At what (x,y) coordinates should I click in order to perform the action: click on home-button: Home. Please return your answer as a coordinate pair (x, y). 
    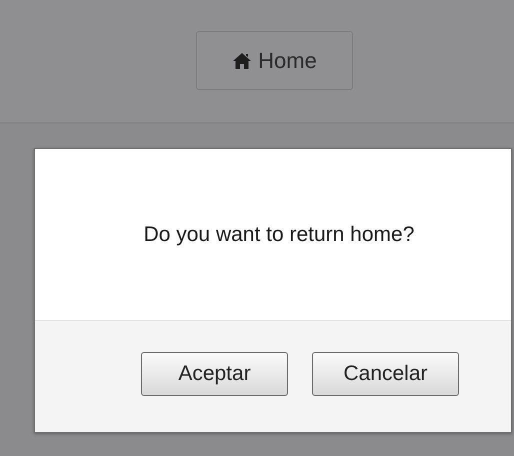
    Looking at the image, I should click on (274, 60).